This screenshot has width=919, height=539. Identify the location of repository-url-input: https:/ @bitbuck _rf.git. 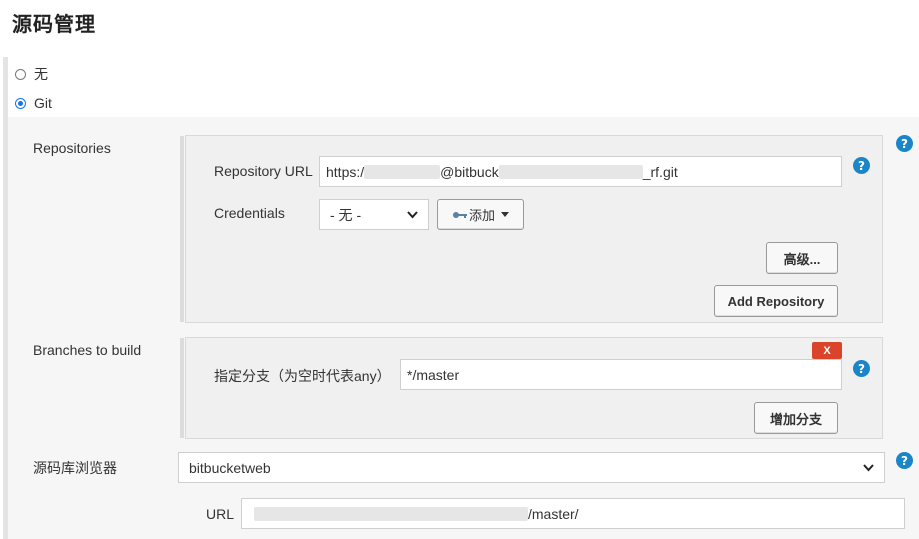
(580, 171).